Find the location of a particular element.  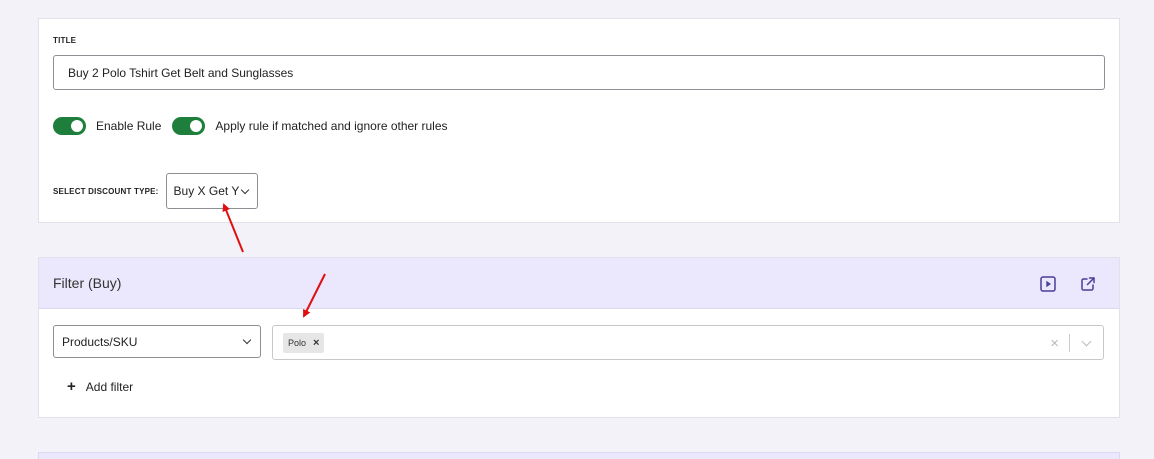

filter-header: Filter (Buy) is located at coordinates (579, 283).